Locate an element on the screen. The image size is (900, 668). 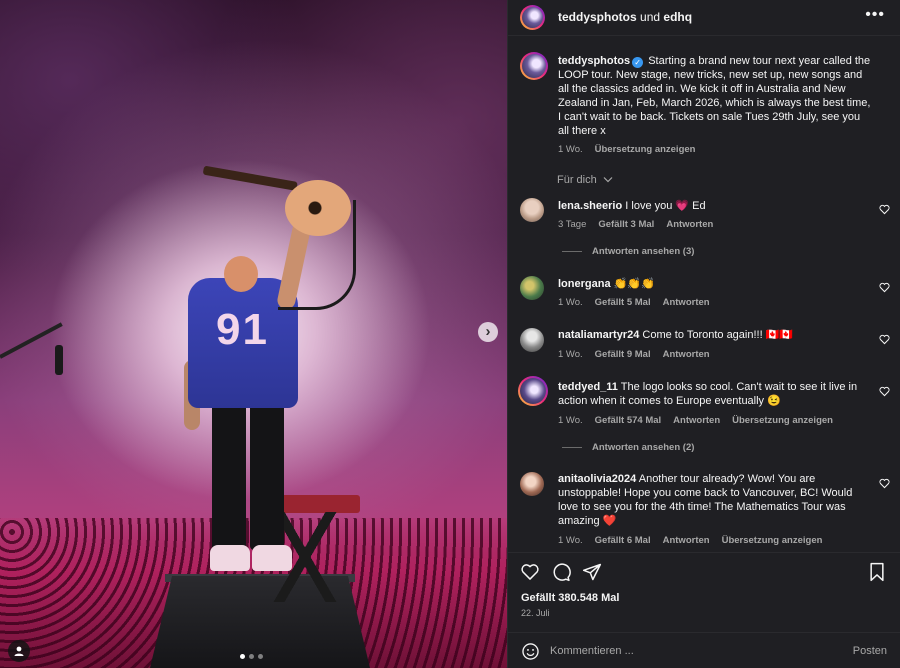
performer-leg-left is located at coordinates (229, 475).